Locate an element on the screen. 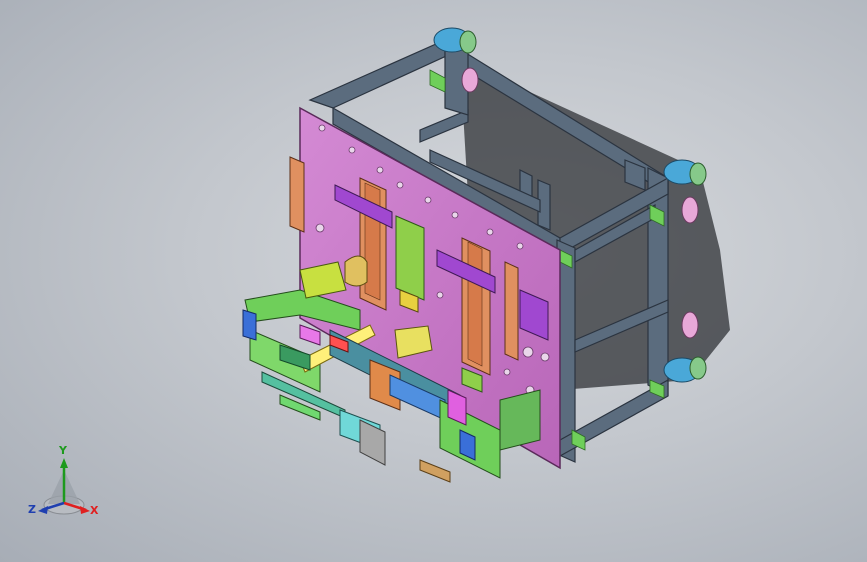  triad-x-label: X is located at coordinates (94, 510).